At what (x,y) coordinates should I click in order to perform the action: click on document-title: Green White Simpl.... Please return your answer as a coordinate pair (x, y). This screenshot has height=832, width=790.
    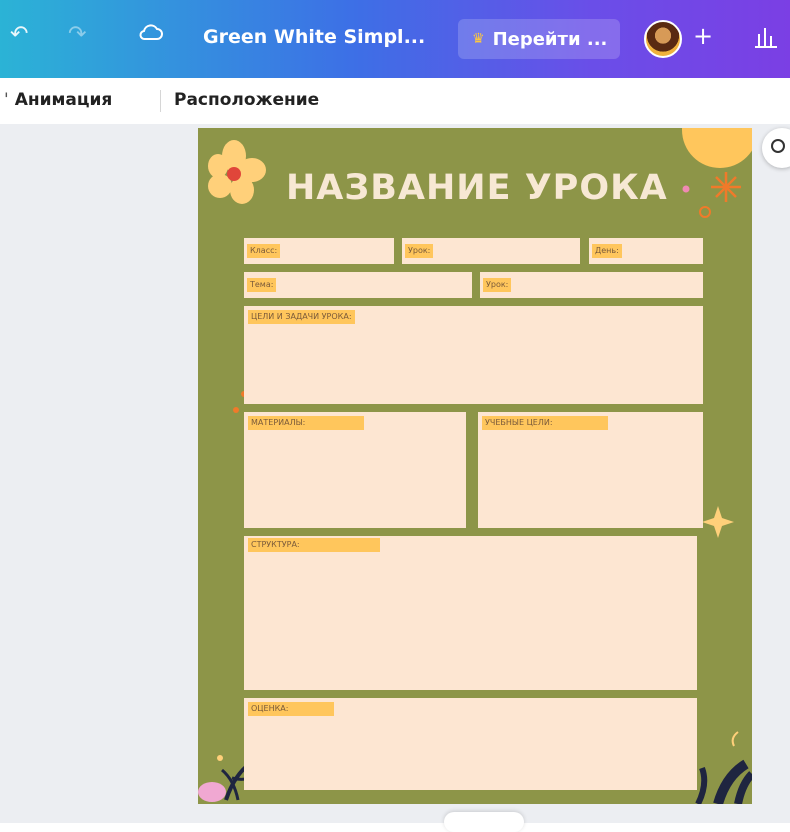
    Looking at the image, I should click on (314, 37).